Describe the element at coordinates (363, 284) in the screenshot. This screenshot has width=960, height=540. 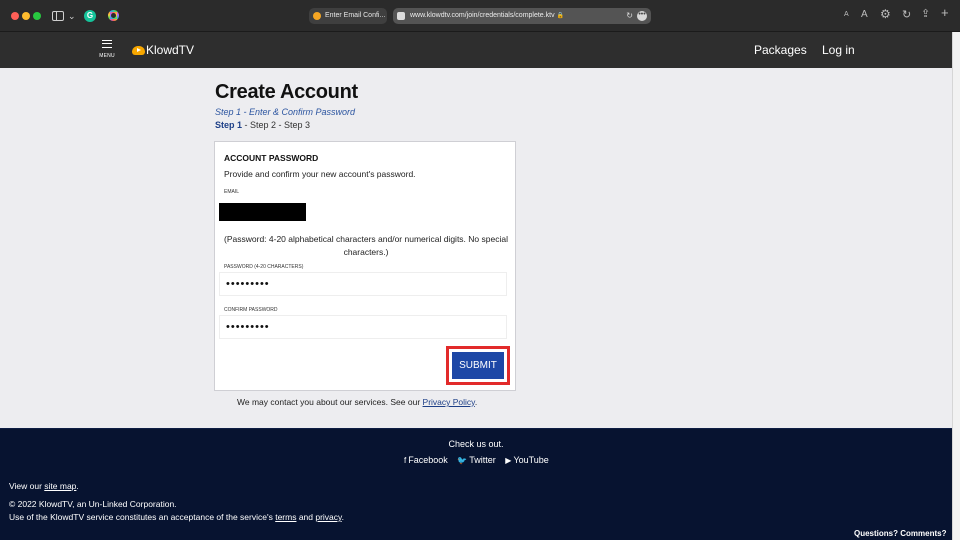
I see `password-input: •••••••••` at that location.